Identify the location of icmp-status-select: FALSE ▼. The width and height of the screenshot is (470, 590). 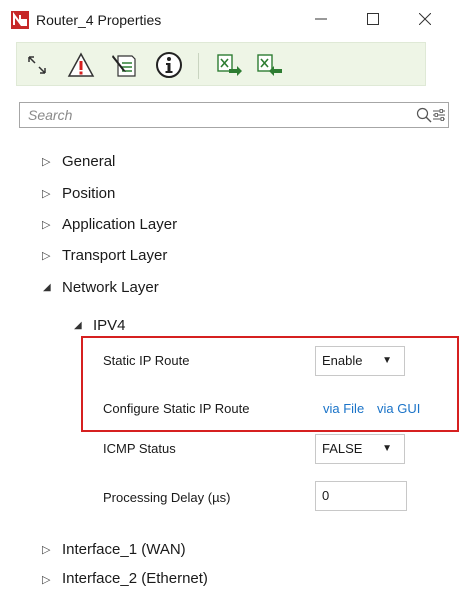
(360, 449).